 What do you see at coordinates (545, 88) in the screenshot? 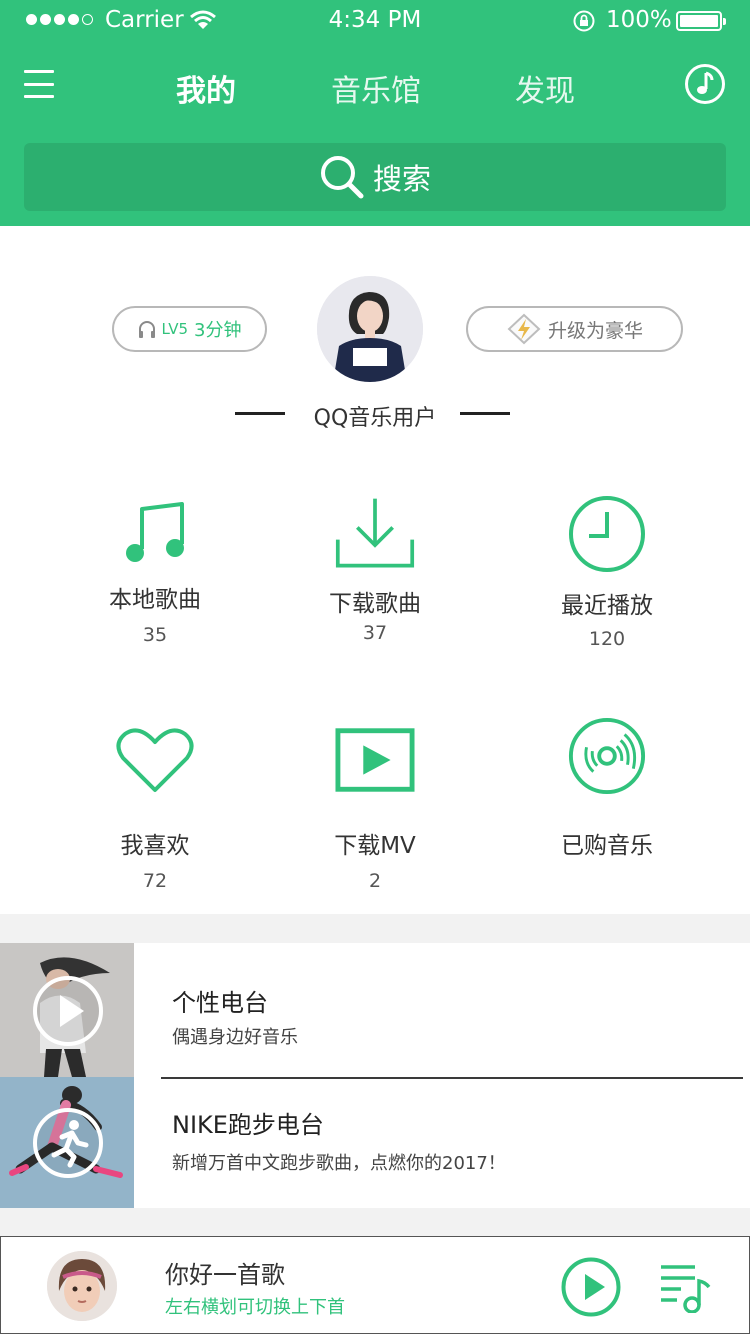
I see `tab-discover: 发现` at bounding box center [545, 88].